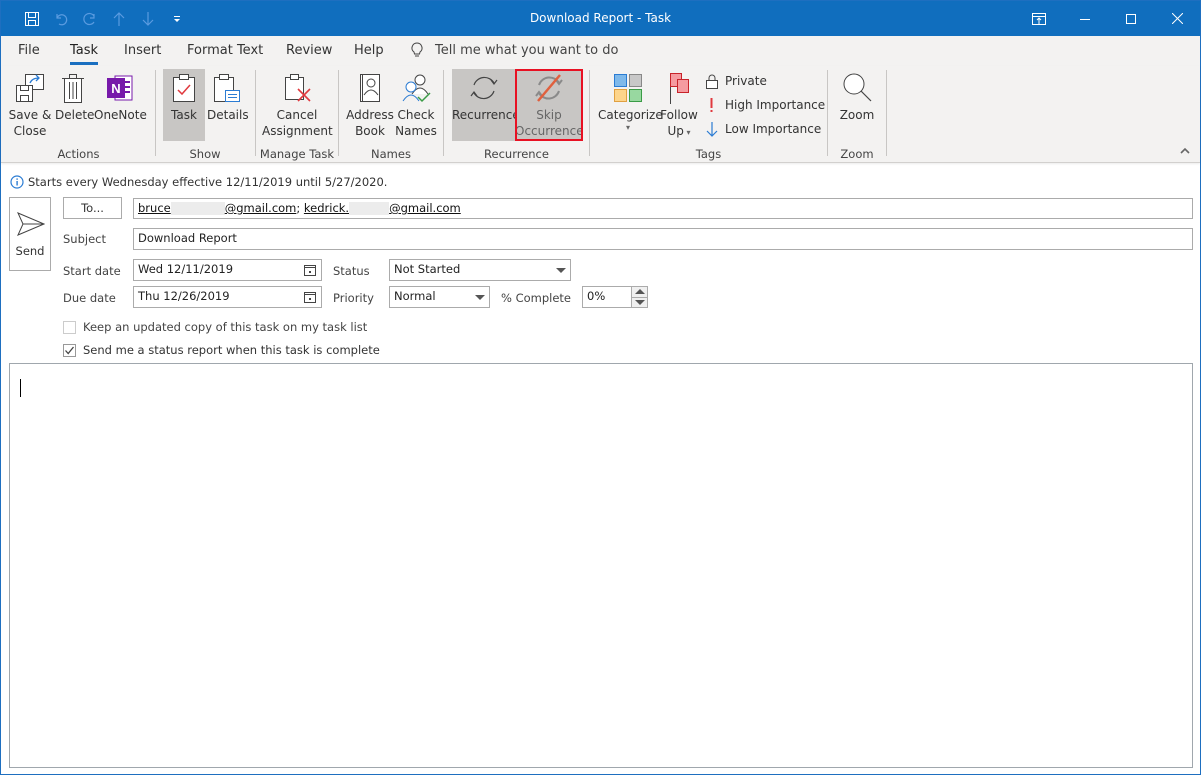  I want to click on zoom-button: Zoom, so click(857, 105).